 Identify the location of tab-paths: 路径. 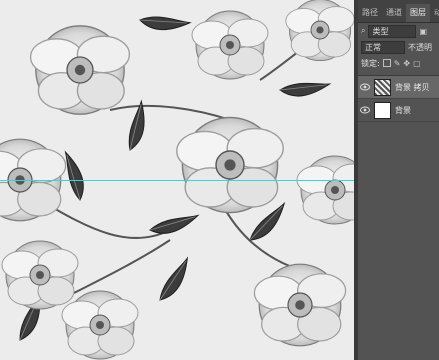
(370, 13).